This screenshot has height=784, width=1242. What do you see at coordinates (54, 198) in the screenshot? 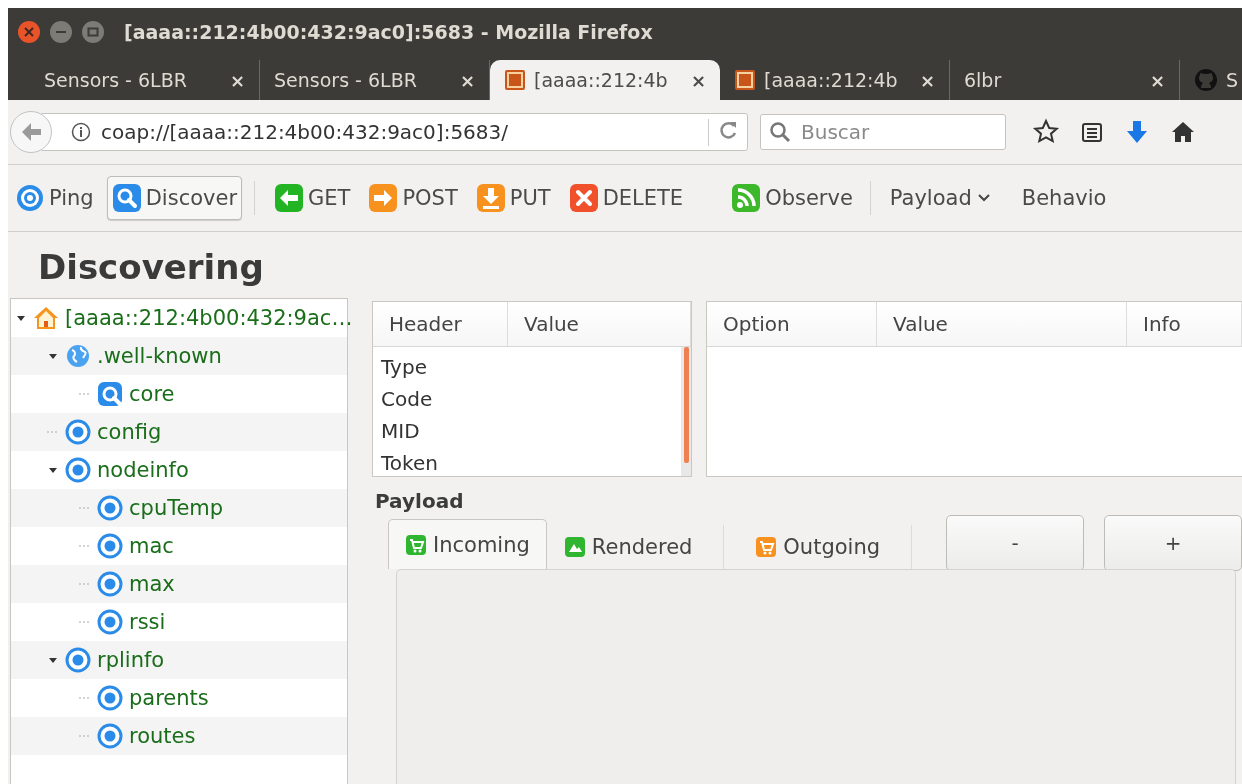
I see `toolbar-button: Ping` at bounding box center [54, 198].